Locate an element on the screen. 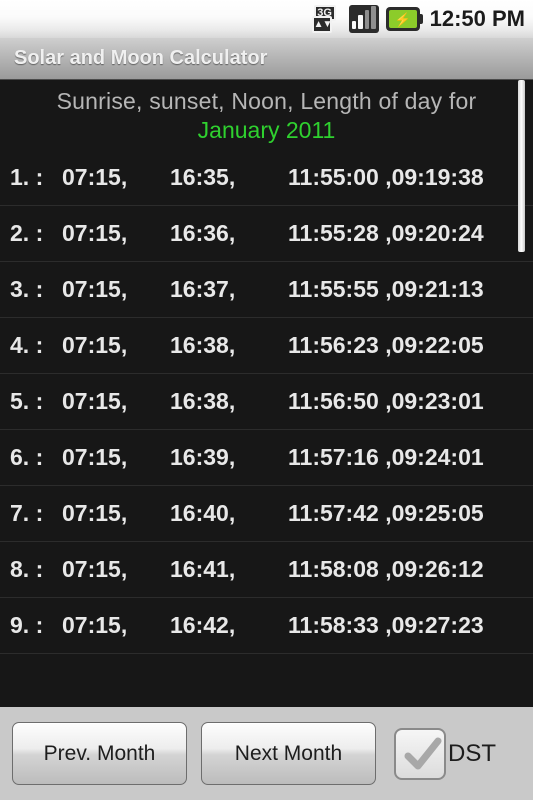 The height and width of the screenshot is (800, 533). scrollbar-track is located at coordinates (523, 393).